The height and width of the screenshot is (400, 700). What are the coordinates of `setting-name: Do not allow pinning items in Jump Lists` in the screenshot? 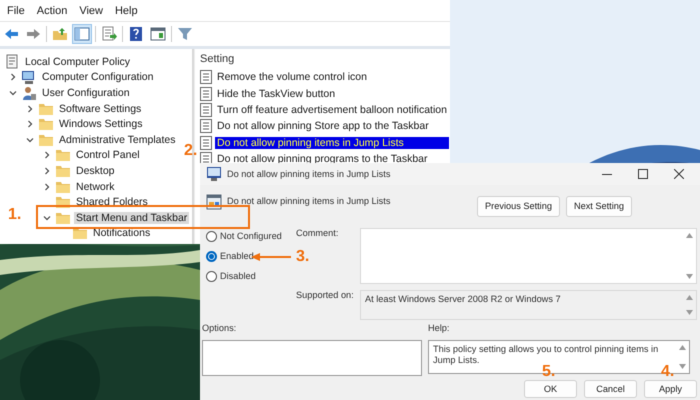 It's located at (309, 201).